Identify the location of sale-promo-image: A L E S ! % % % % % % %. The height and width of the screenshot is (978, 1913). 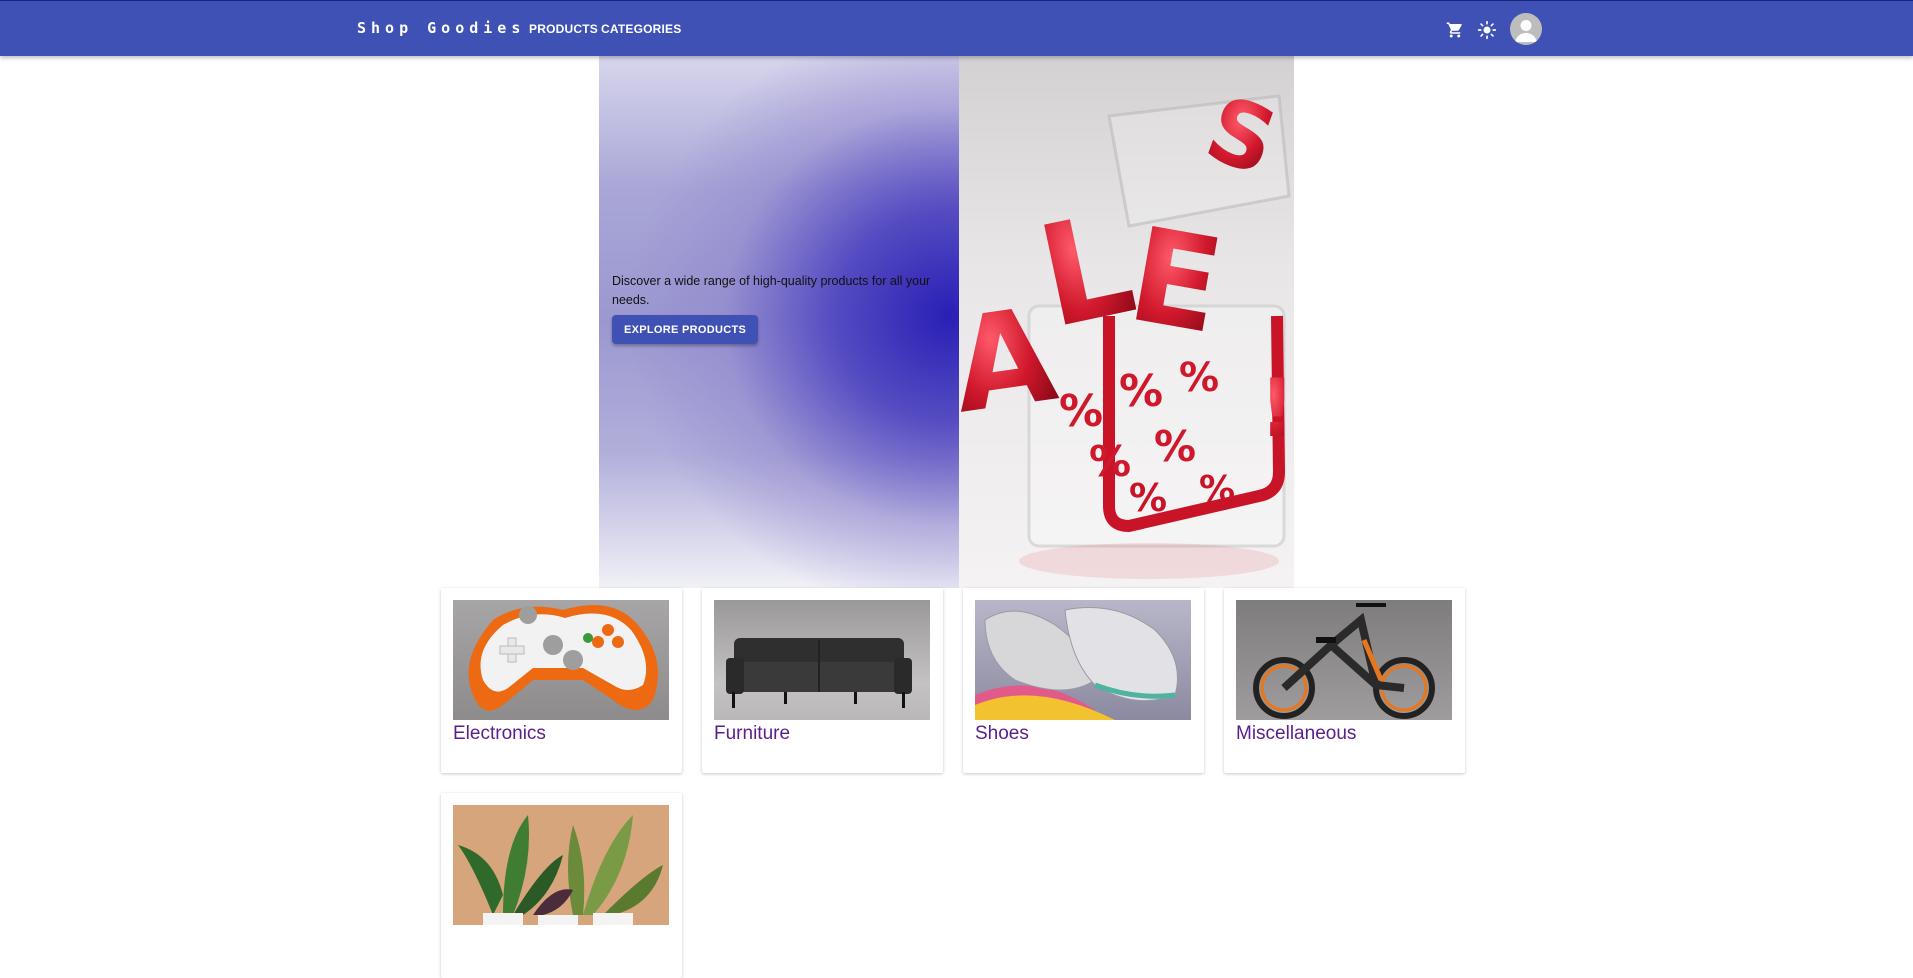
(1126, 322).